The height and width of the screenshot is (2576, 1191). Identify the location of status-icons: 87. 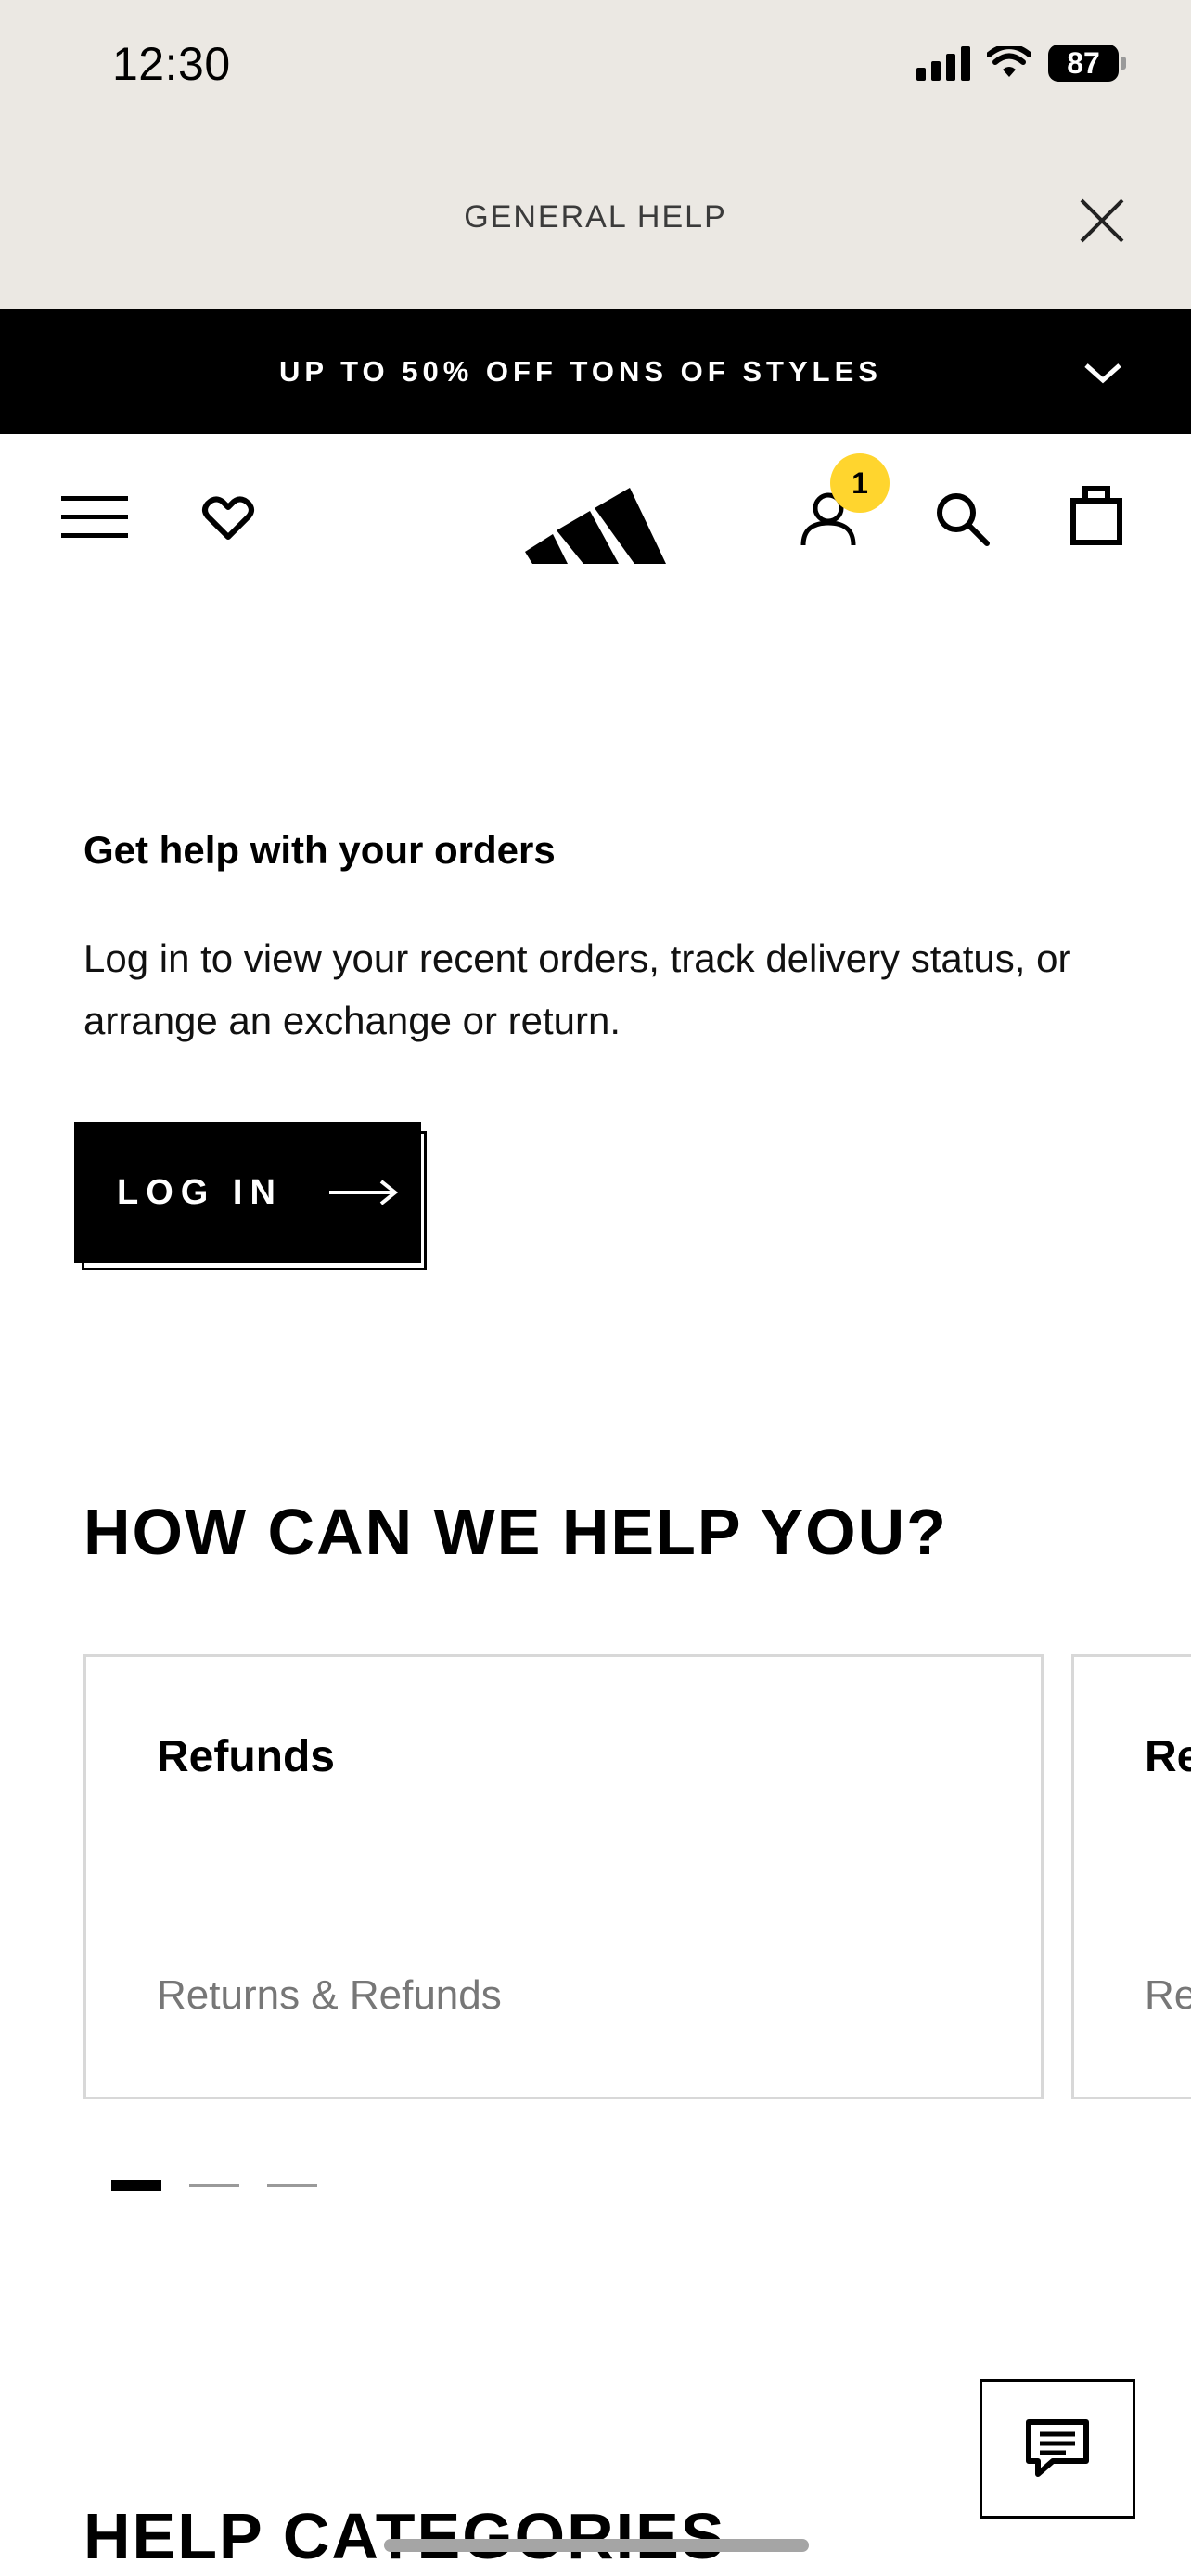
(1021, 64).